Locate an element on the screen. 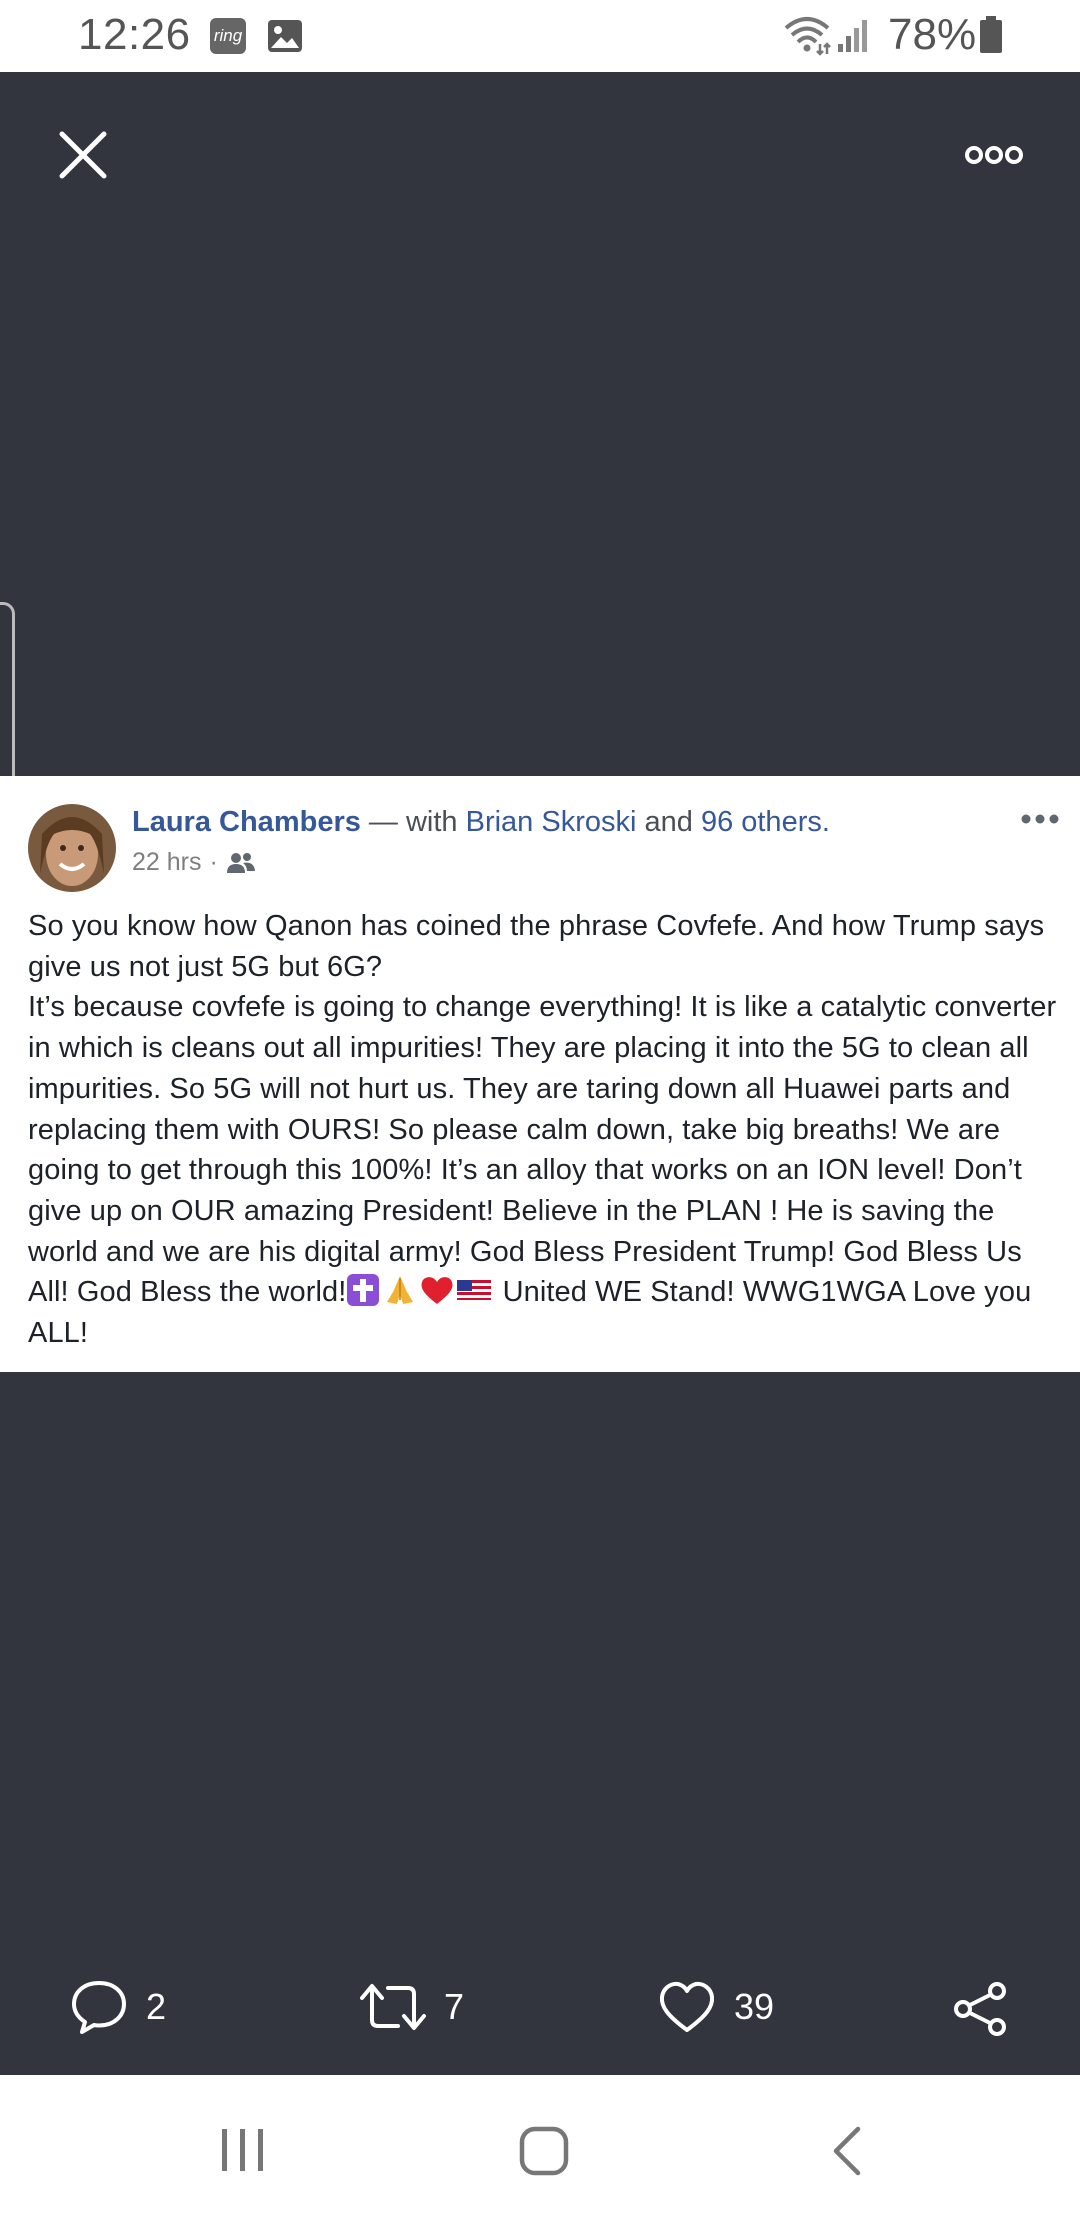 The image size is (1080, 2220). share-button is located at coordinates (981, 2009).